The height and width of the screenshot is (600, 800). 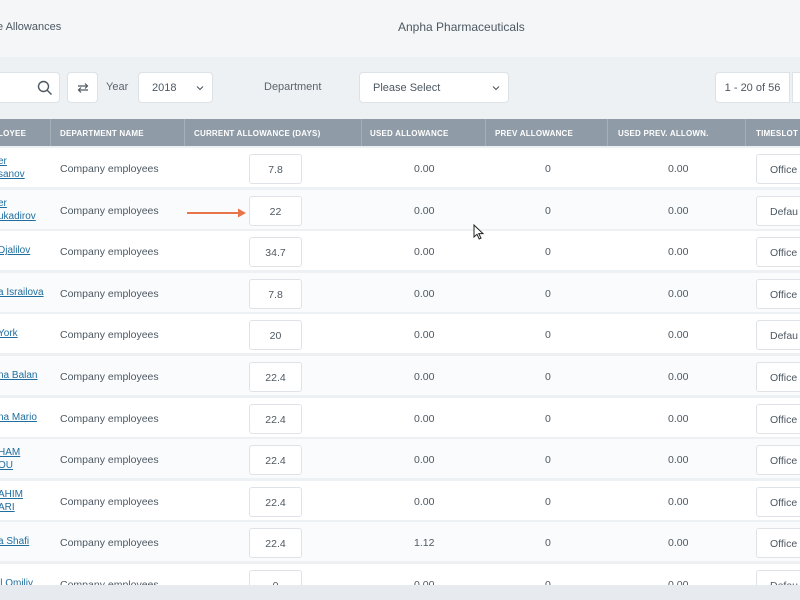 I want to click on department-placeholder: Please Select, so click(x=407, y=88).